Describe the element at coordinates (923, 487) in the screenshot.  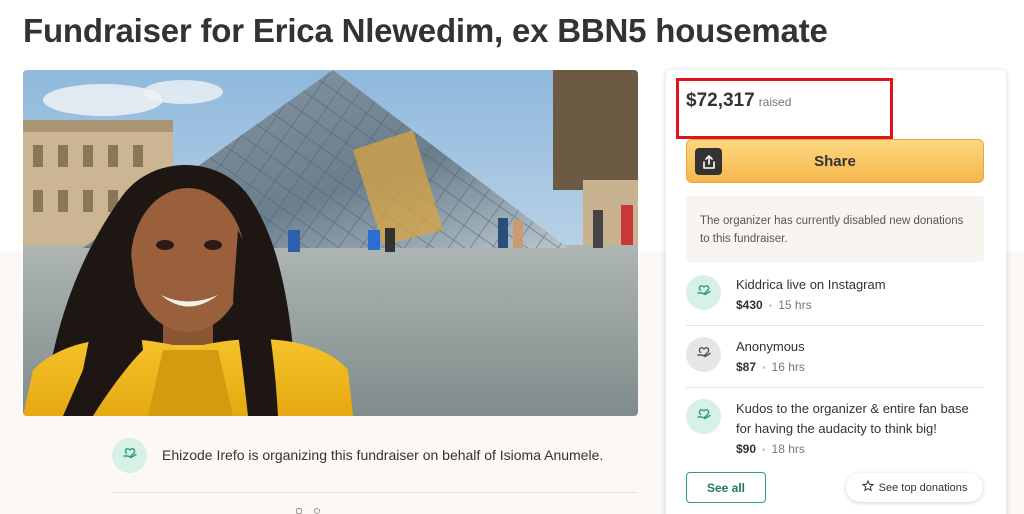
I see `see-top-donations-label: See top donations` at that location.